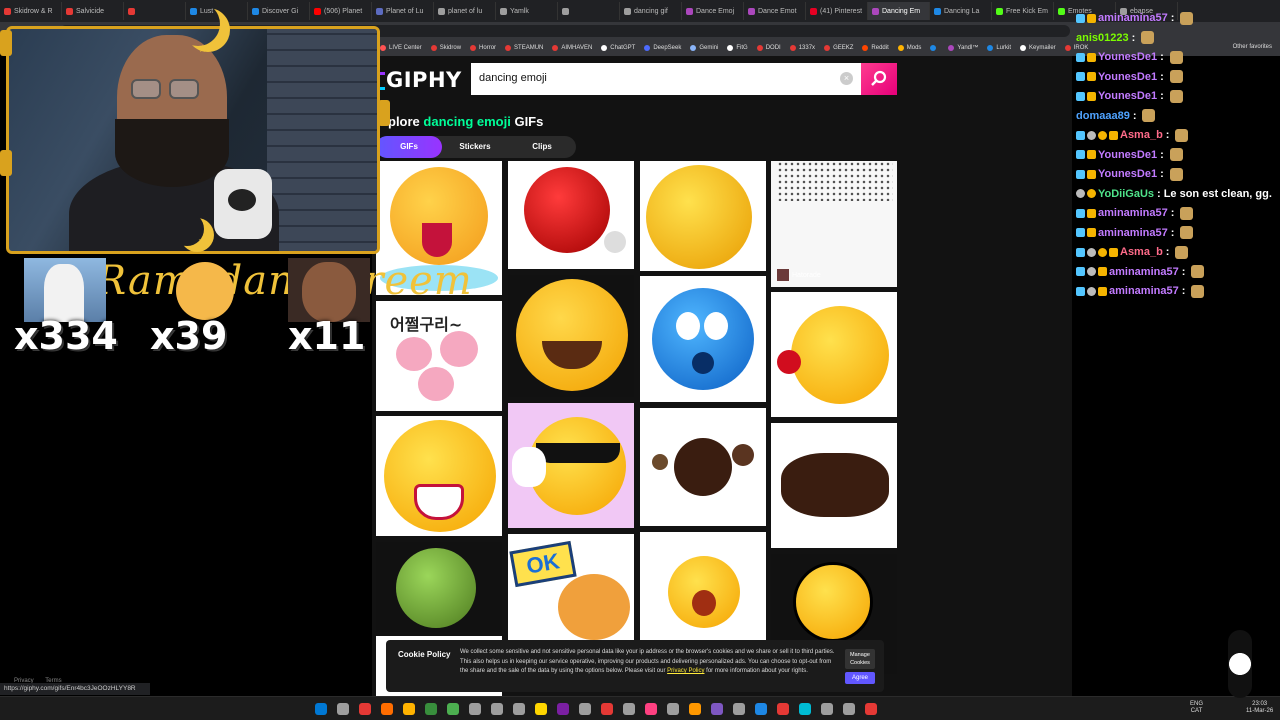 The image size is (1280, 720). Describe the element at coordinates (1023, 11) in the screenshot. I see `browser-tab: Free Kick Em` at that location.